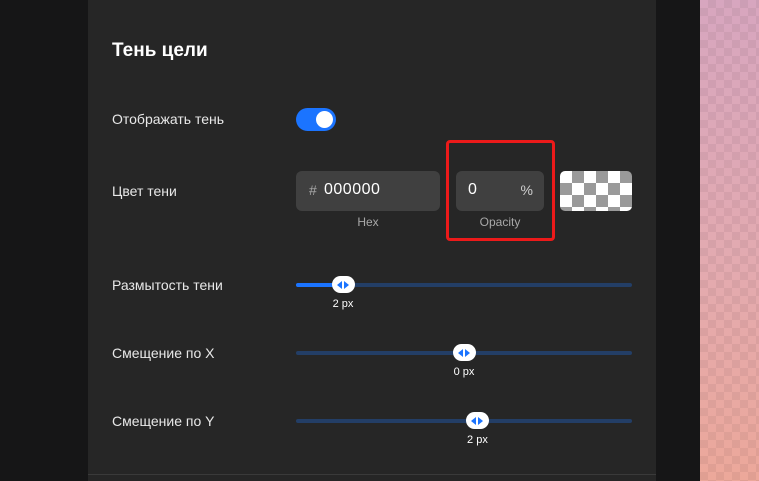 This screenshot has height=481, width=759. What do you see at coordinates (167, 285) in the screenshot?
I see `blur-label: Размытость тени` at bounding box center [167, 285].